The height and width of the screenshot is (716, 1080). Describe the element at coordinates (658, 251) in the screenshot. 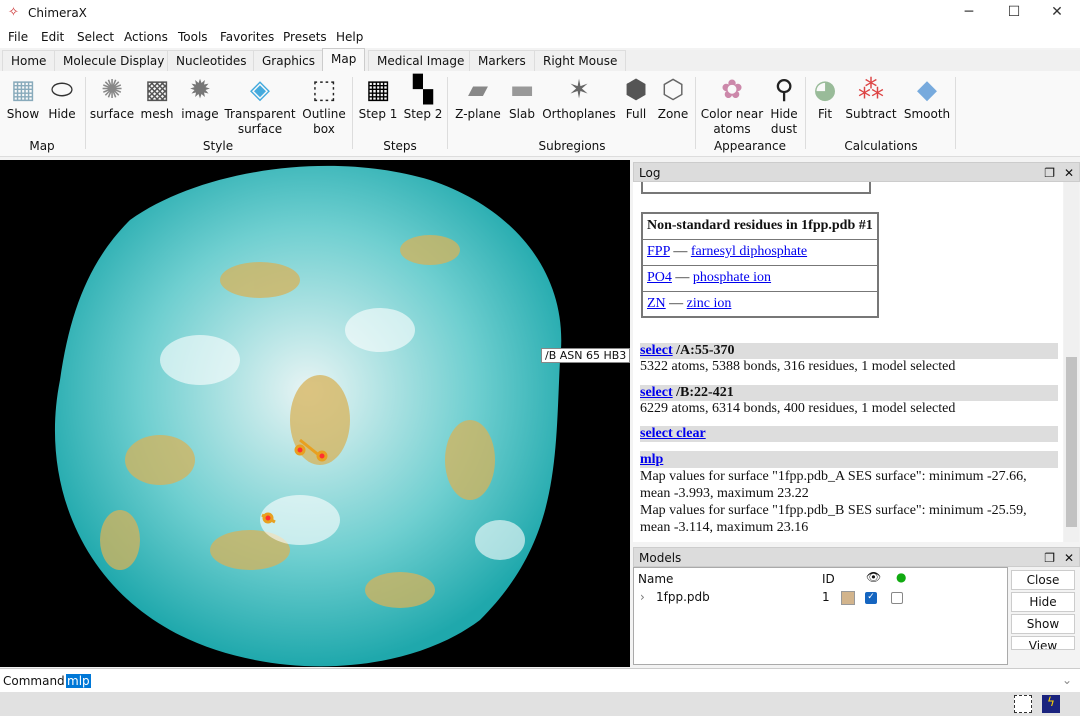

I see `residue-code-link: FPP` at that location.